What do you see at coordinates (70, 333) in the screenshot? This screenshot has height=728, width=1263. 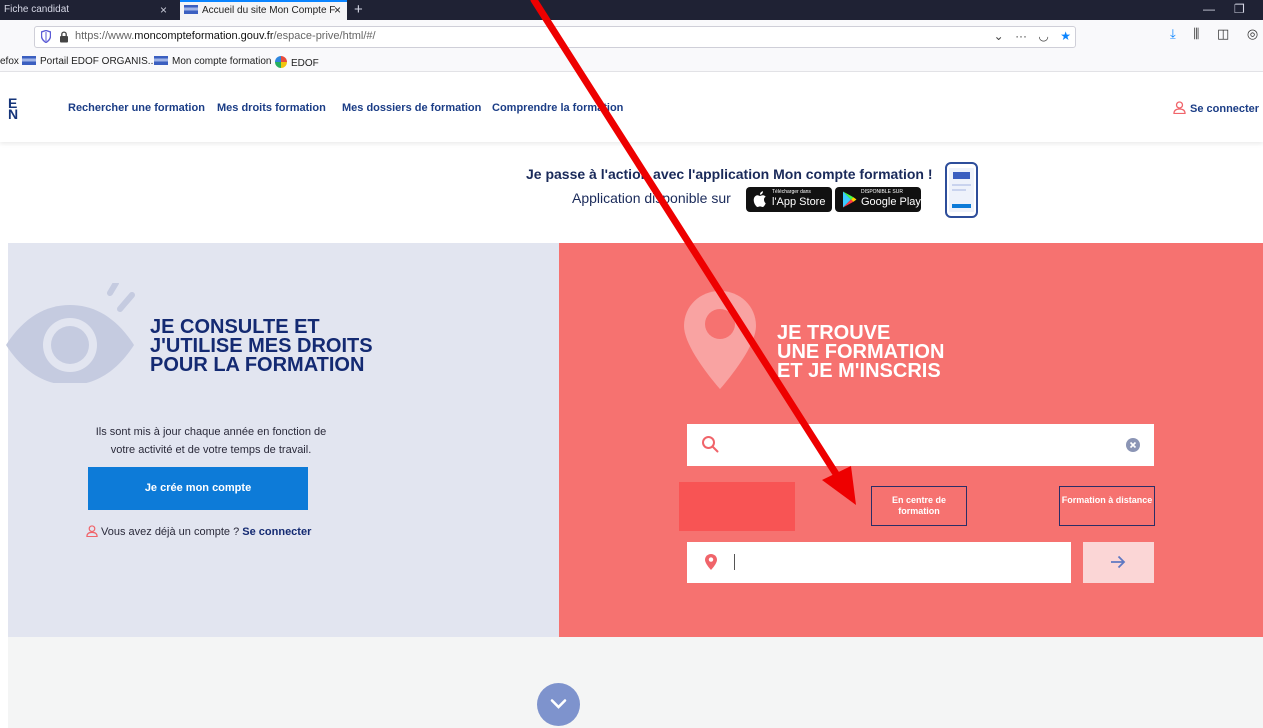 I see `eye-icon` at bounding box center [70, 333].